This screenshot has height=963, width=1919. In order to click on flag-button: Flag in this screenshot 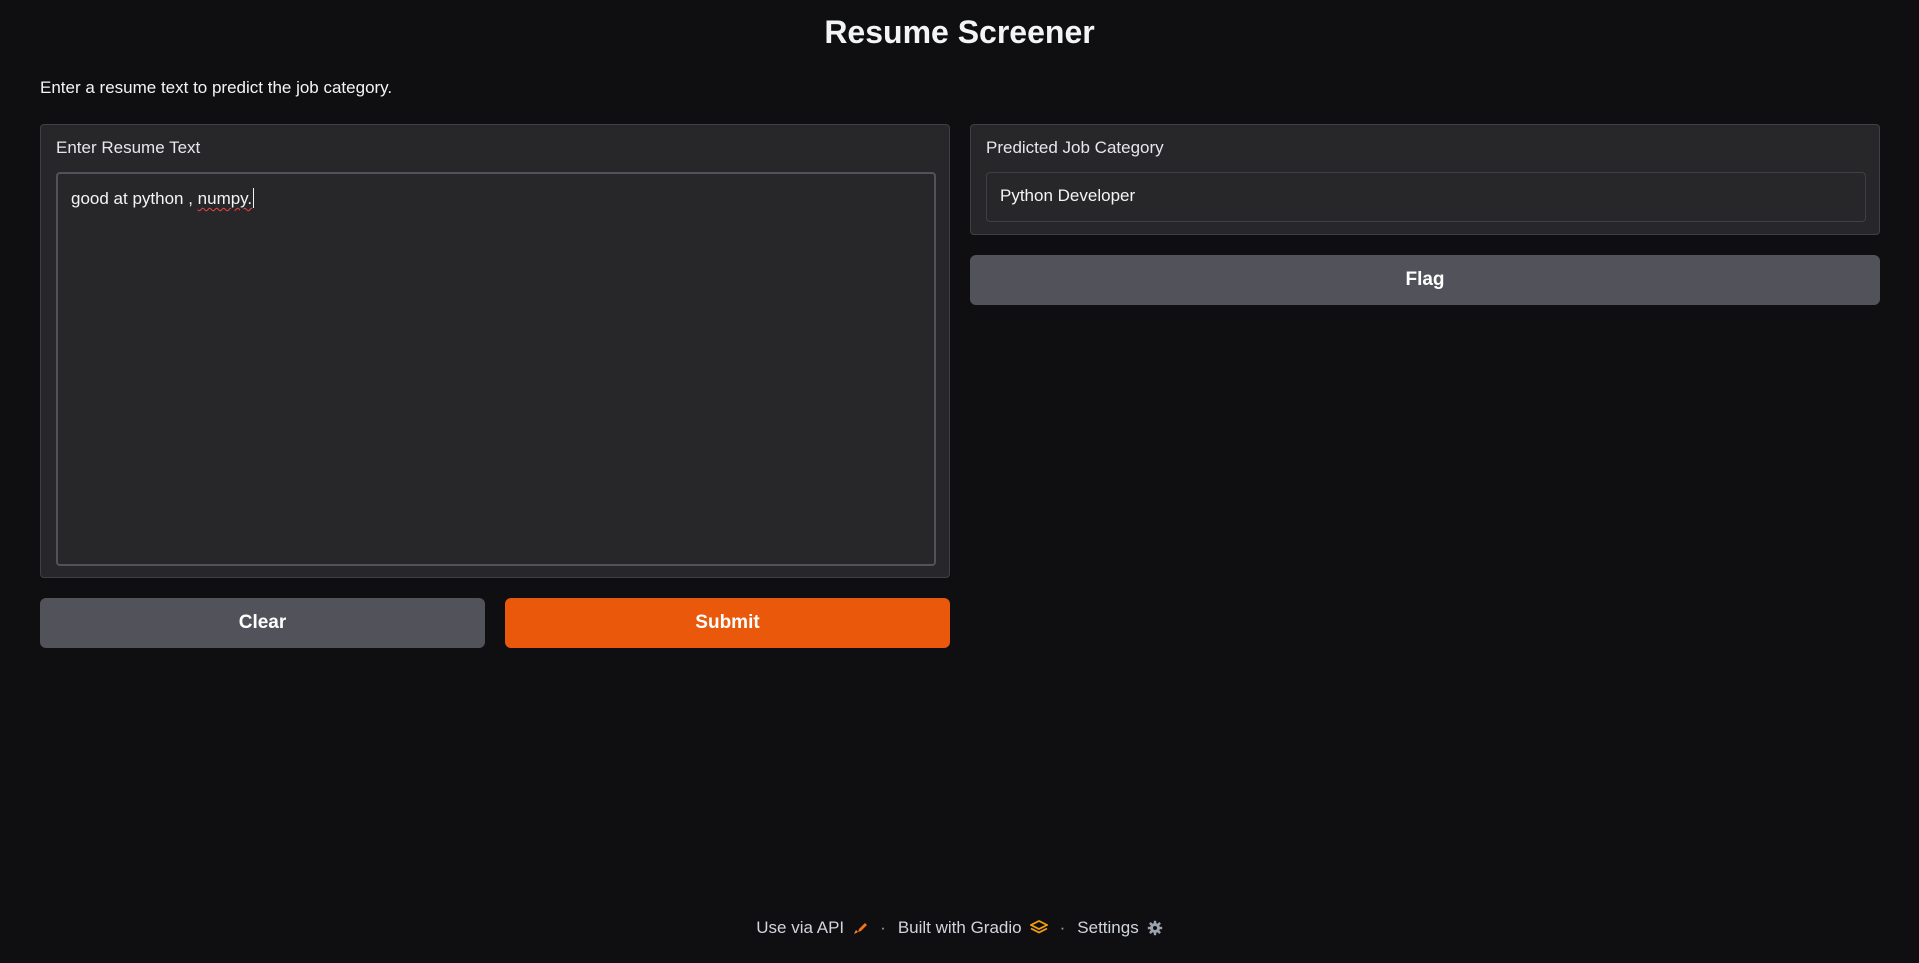, I will do `click(1425, 280)`.